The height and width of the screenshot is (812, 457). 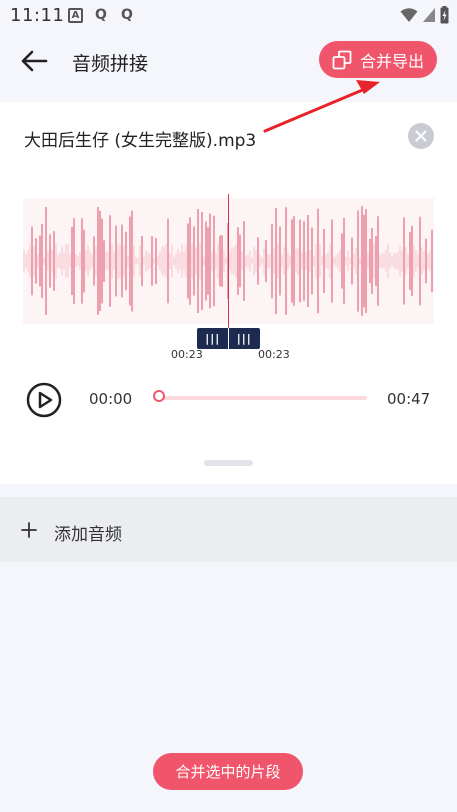 I want to click on merge-selected-label: 合并选中的片段, so click(x=228, y=772).